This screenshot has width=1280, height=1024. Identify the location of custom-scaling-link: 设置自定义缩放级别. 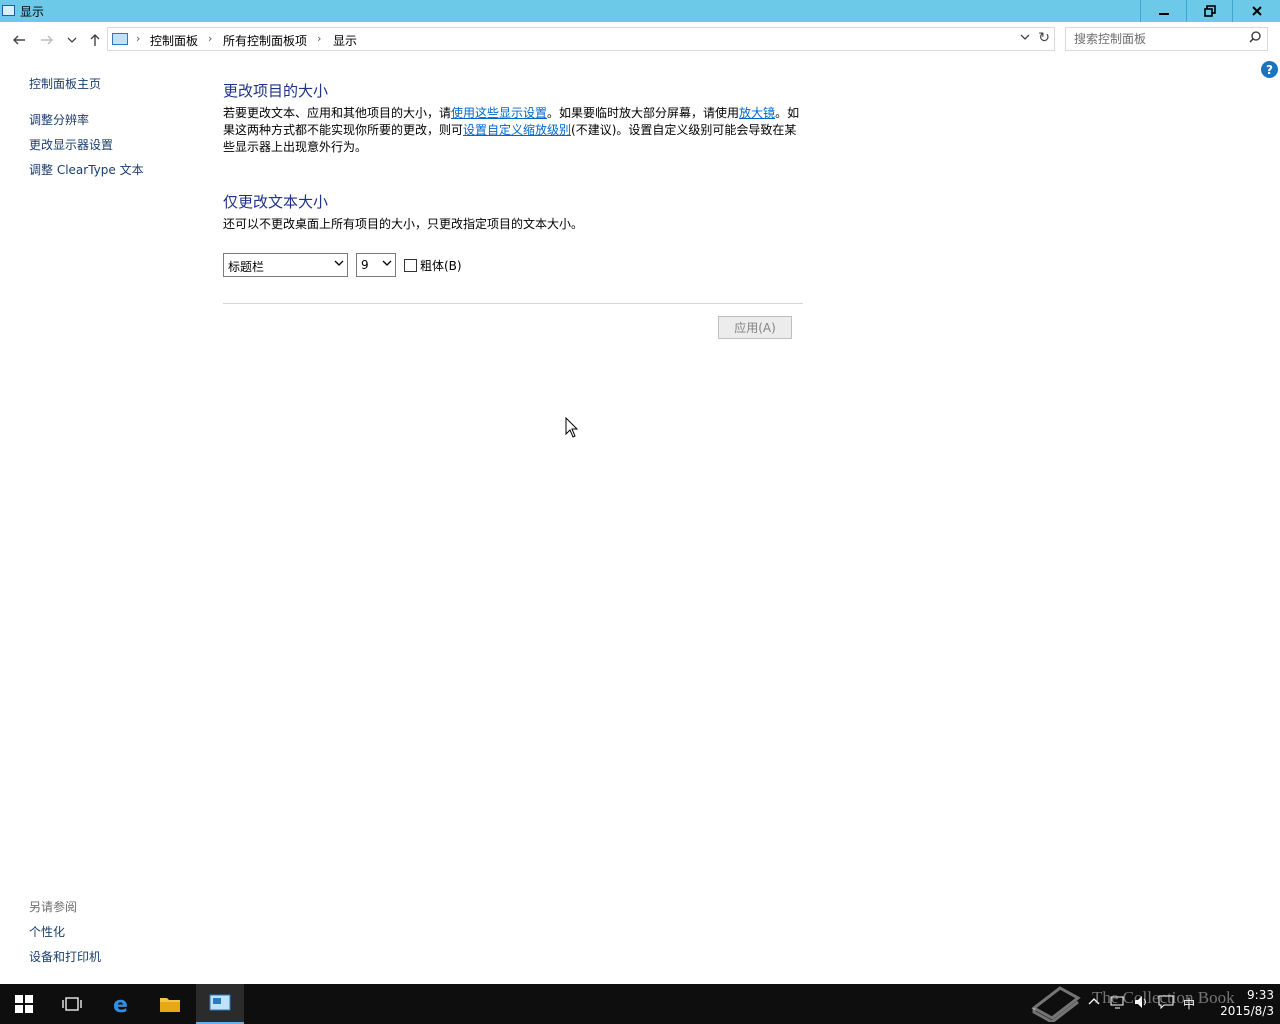
(517, 130).